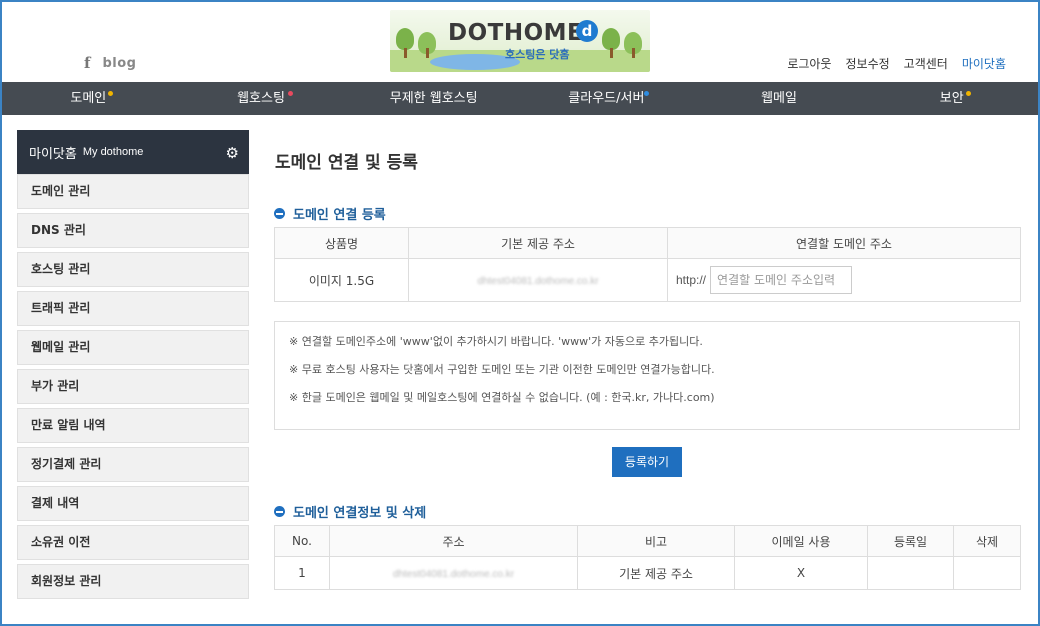 The height and width of the screenshot is (626, 1040). What do you see at coordinates (910, 541) in the screenshot?
I see `col-header: 등록일` at bounding box center [910, 541].